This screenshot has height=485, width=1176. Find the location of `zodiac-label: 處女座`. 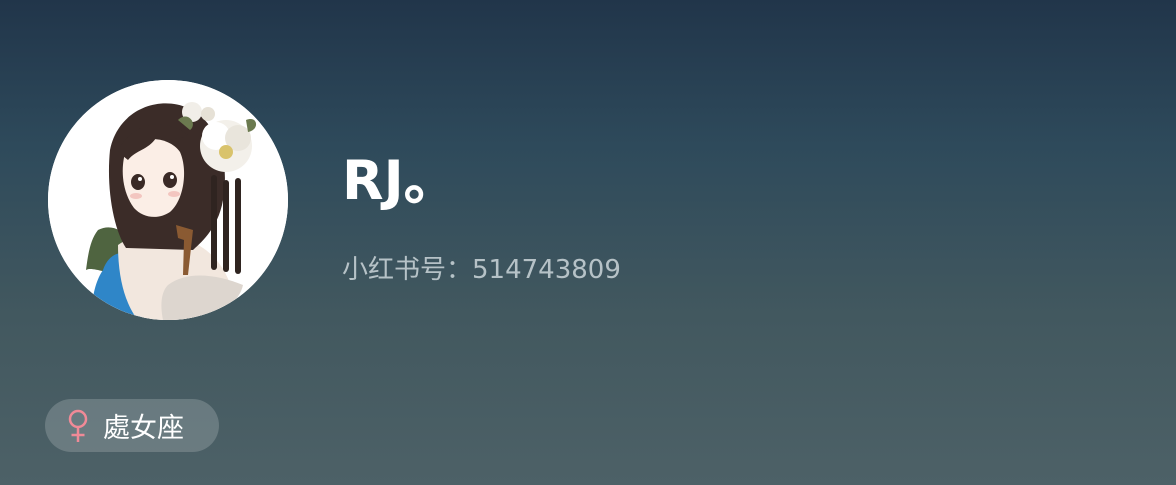

zodiac-label: 處女座 is located at coordinates (143, 428).